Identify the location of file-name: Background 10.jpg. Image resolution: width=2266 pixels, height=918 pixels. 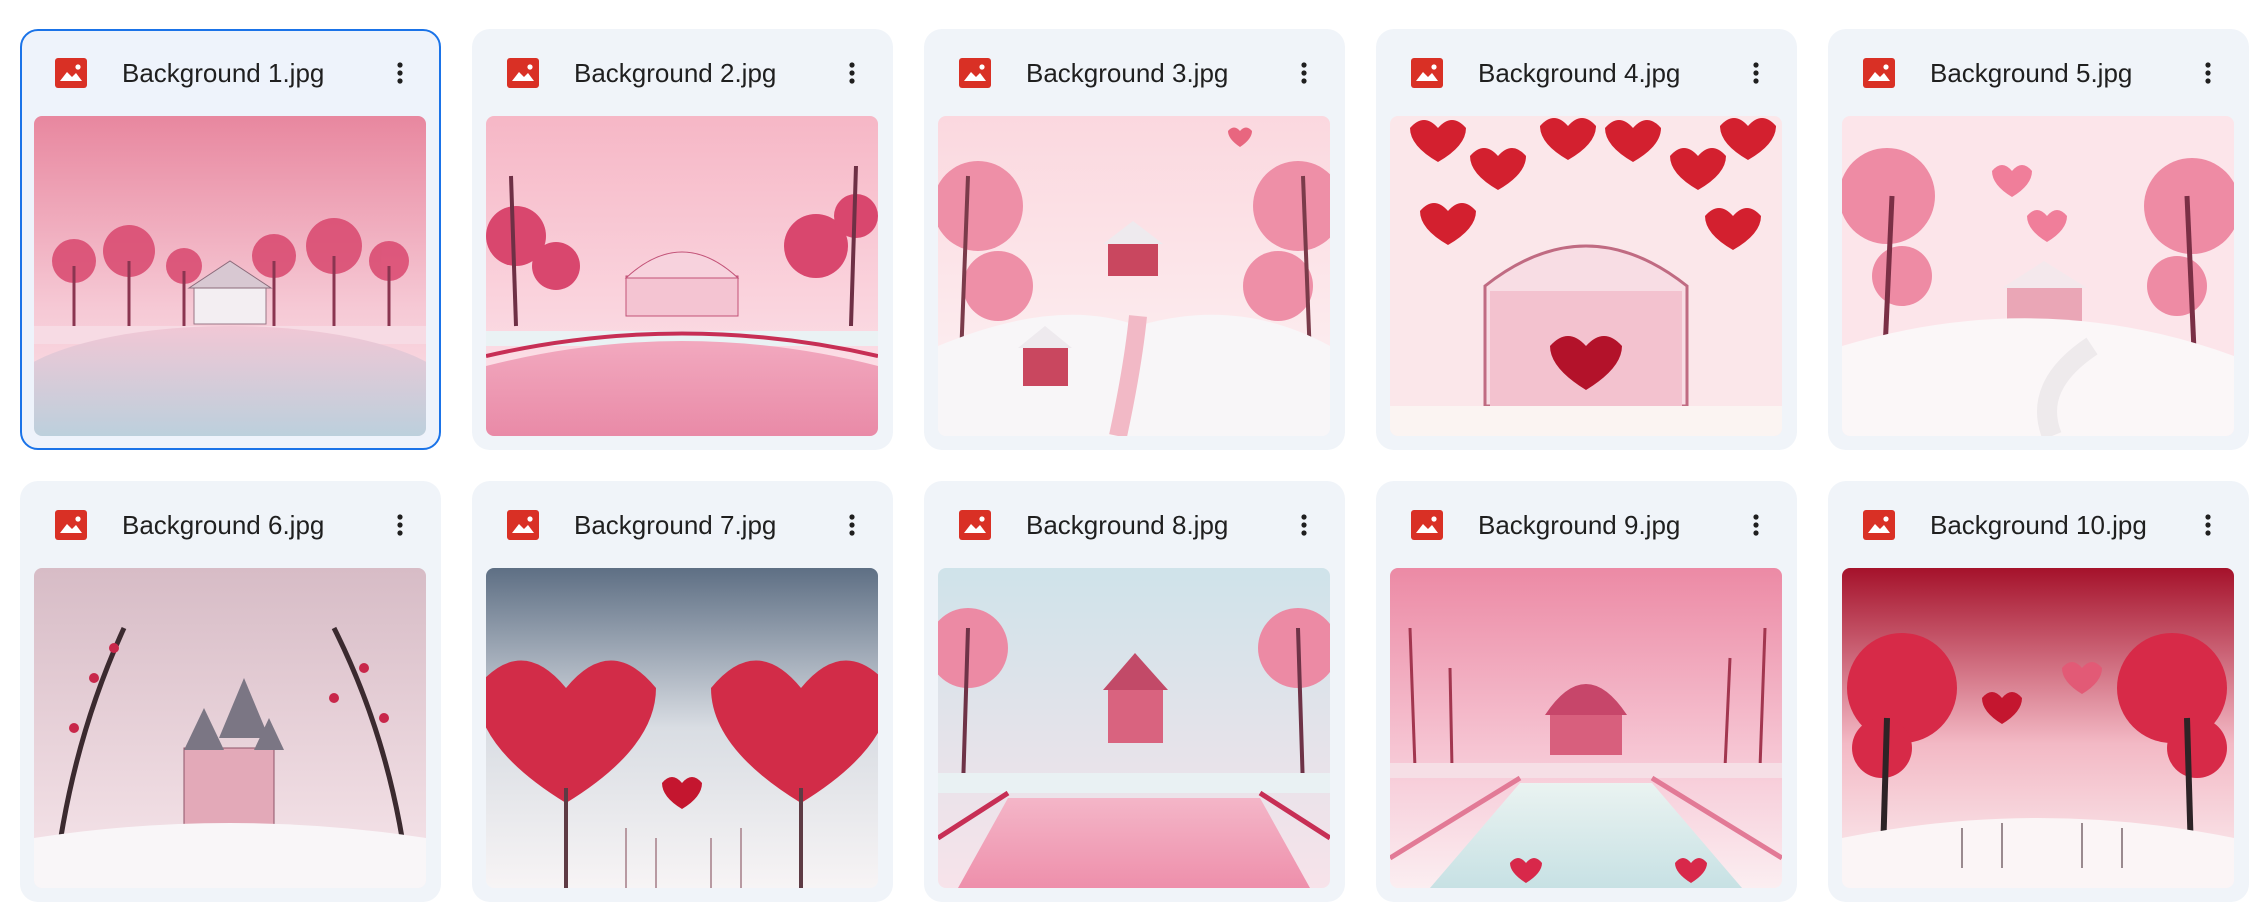
(2038, 525).